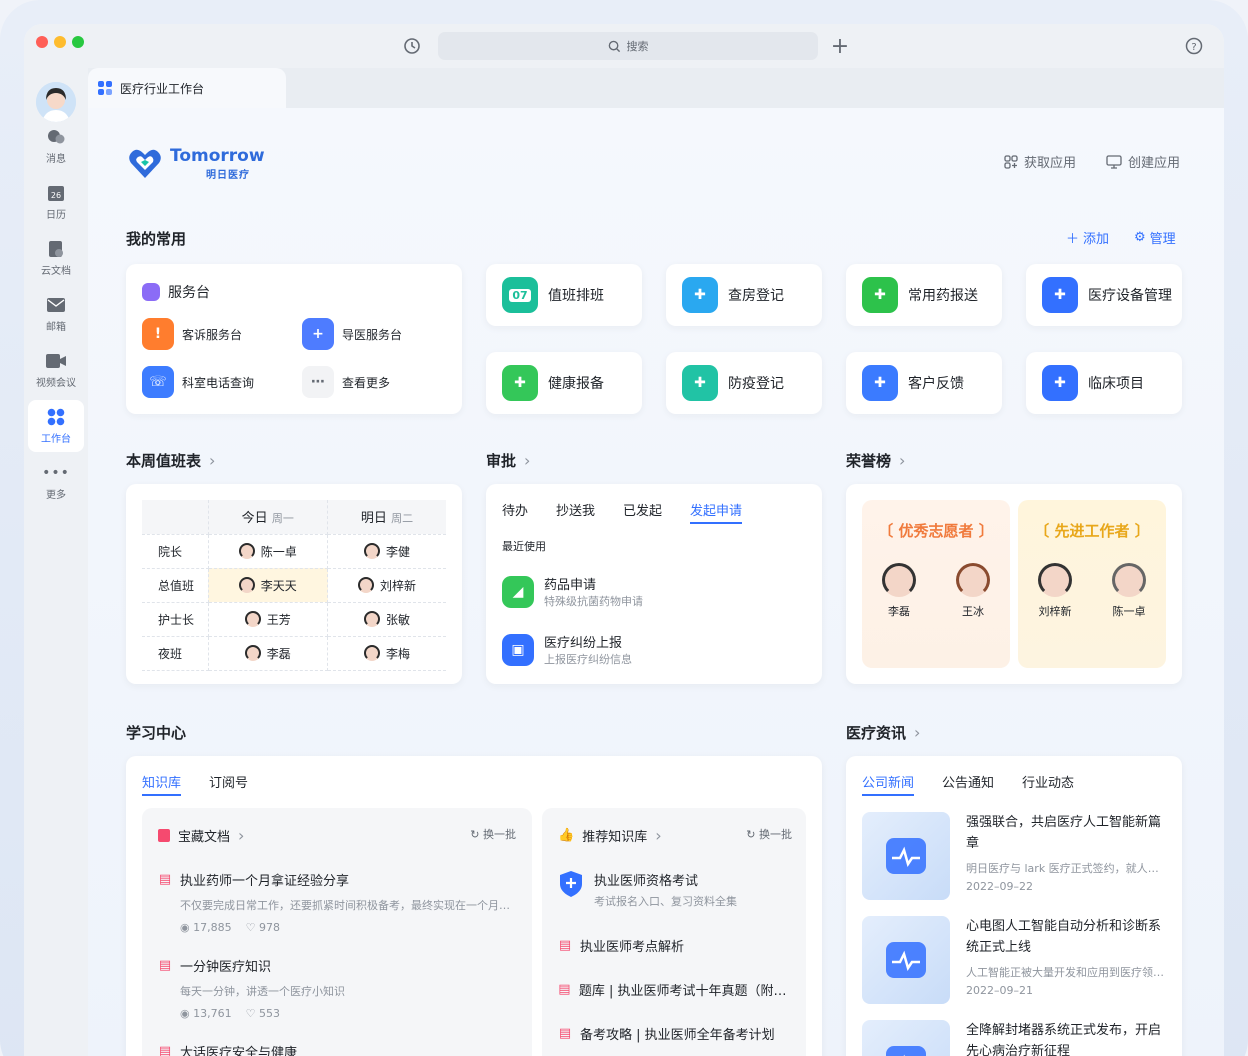  What do you see at coordinates (508, 460) in the screenshot?
I see `approval-title: 审批 ›` at bounding box center [508, 460].